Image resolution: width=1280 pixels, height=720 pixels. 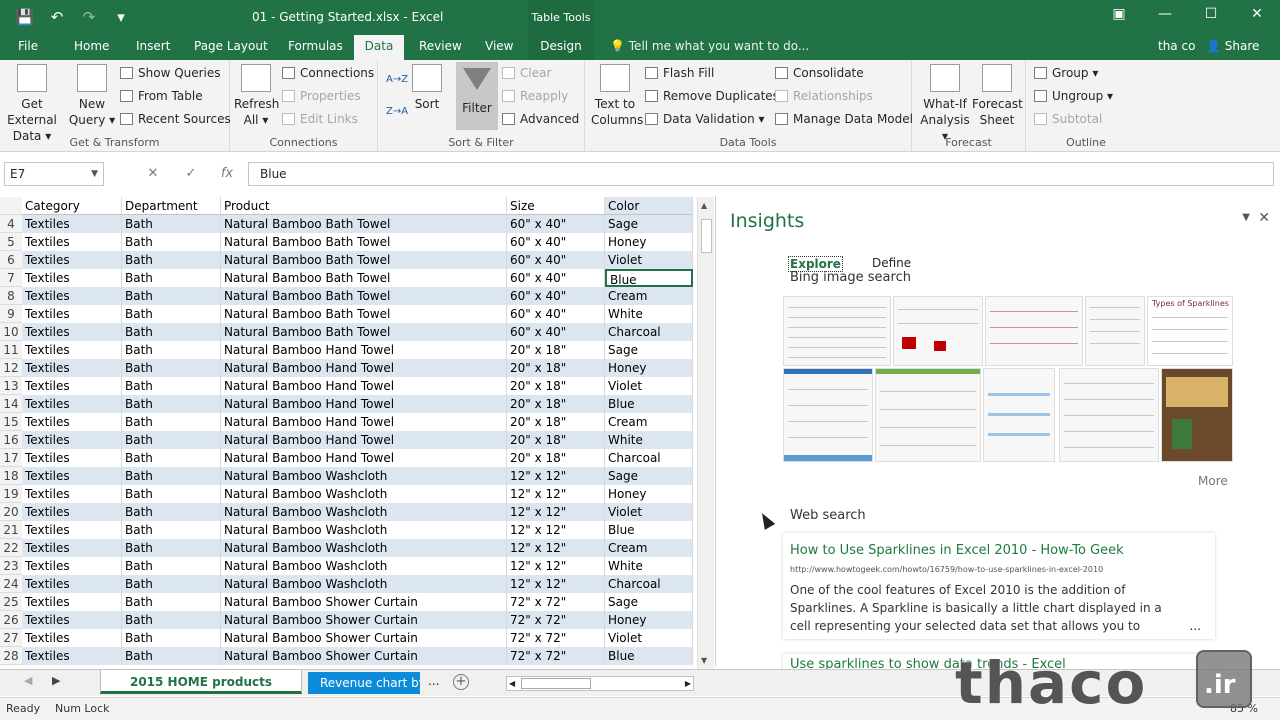 What do you see at coordinates (72, 206) in the screenshot?
I see `column-header-cell: Category` at bounding box center [72, 206].